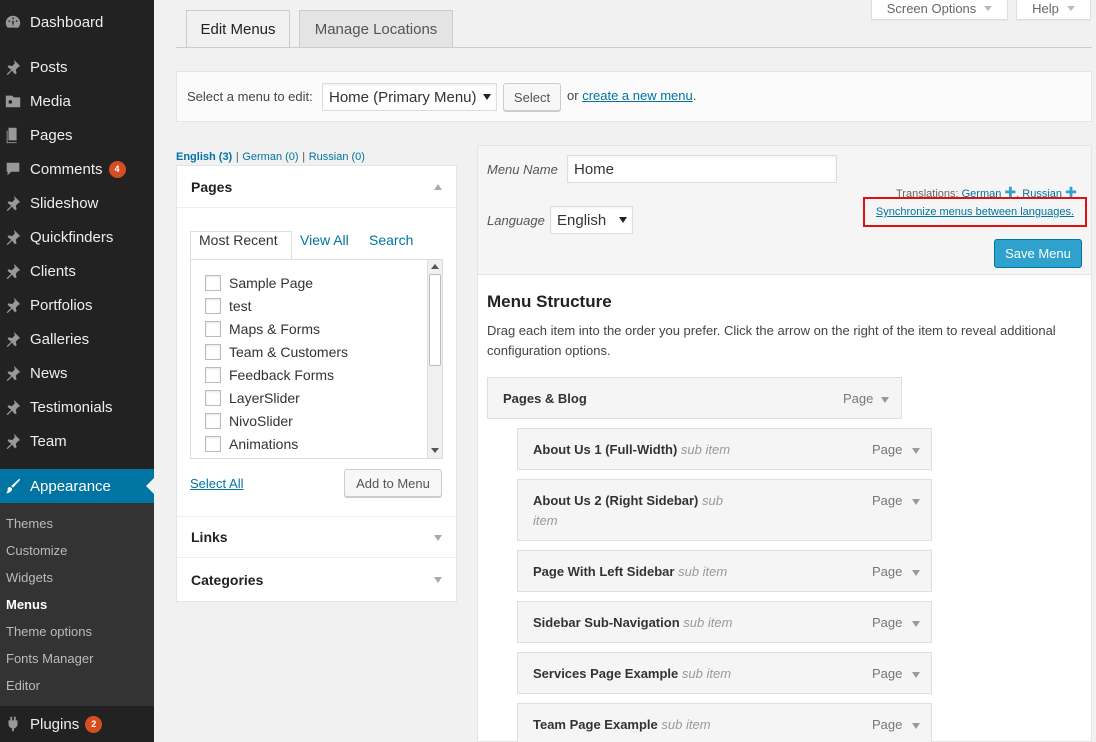 The width and height of the screenshot is (1096, 742). What do you see at coordinates (77, 305) in the screenshot?
I see `sidebar-item-portfolios: Portfolios` at bounding box center [77, 305].